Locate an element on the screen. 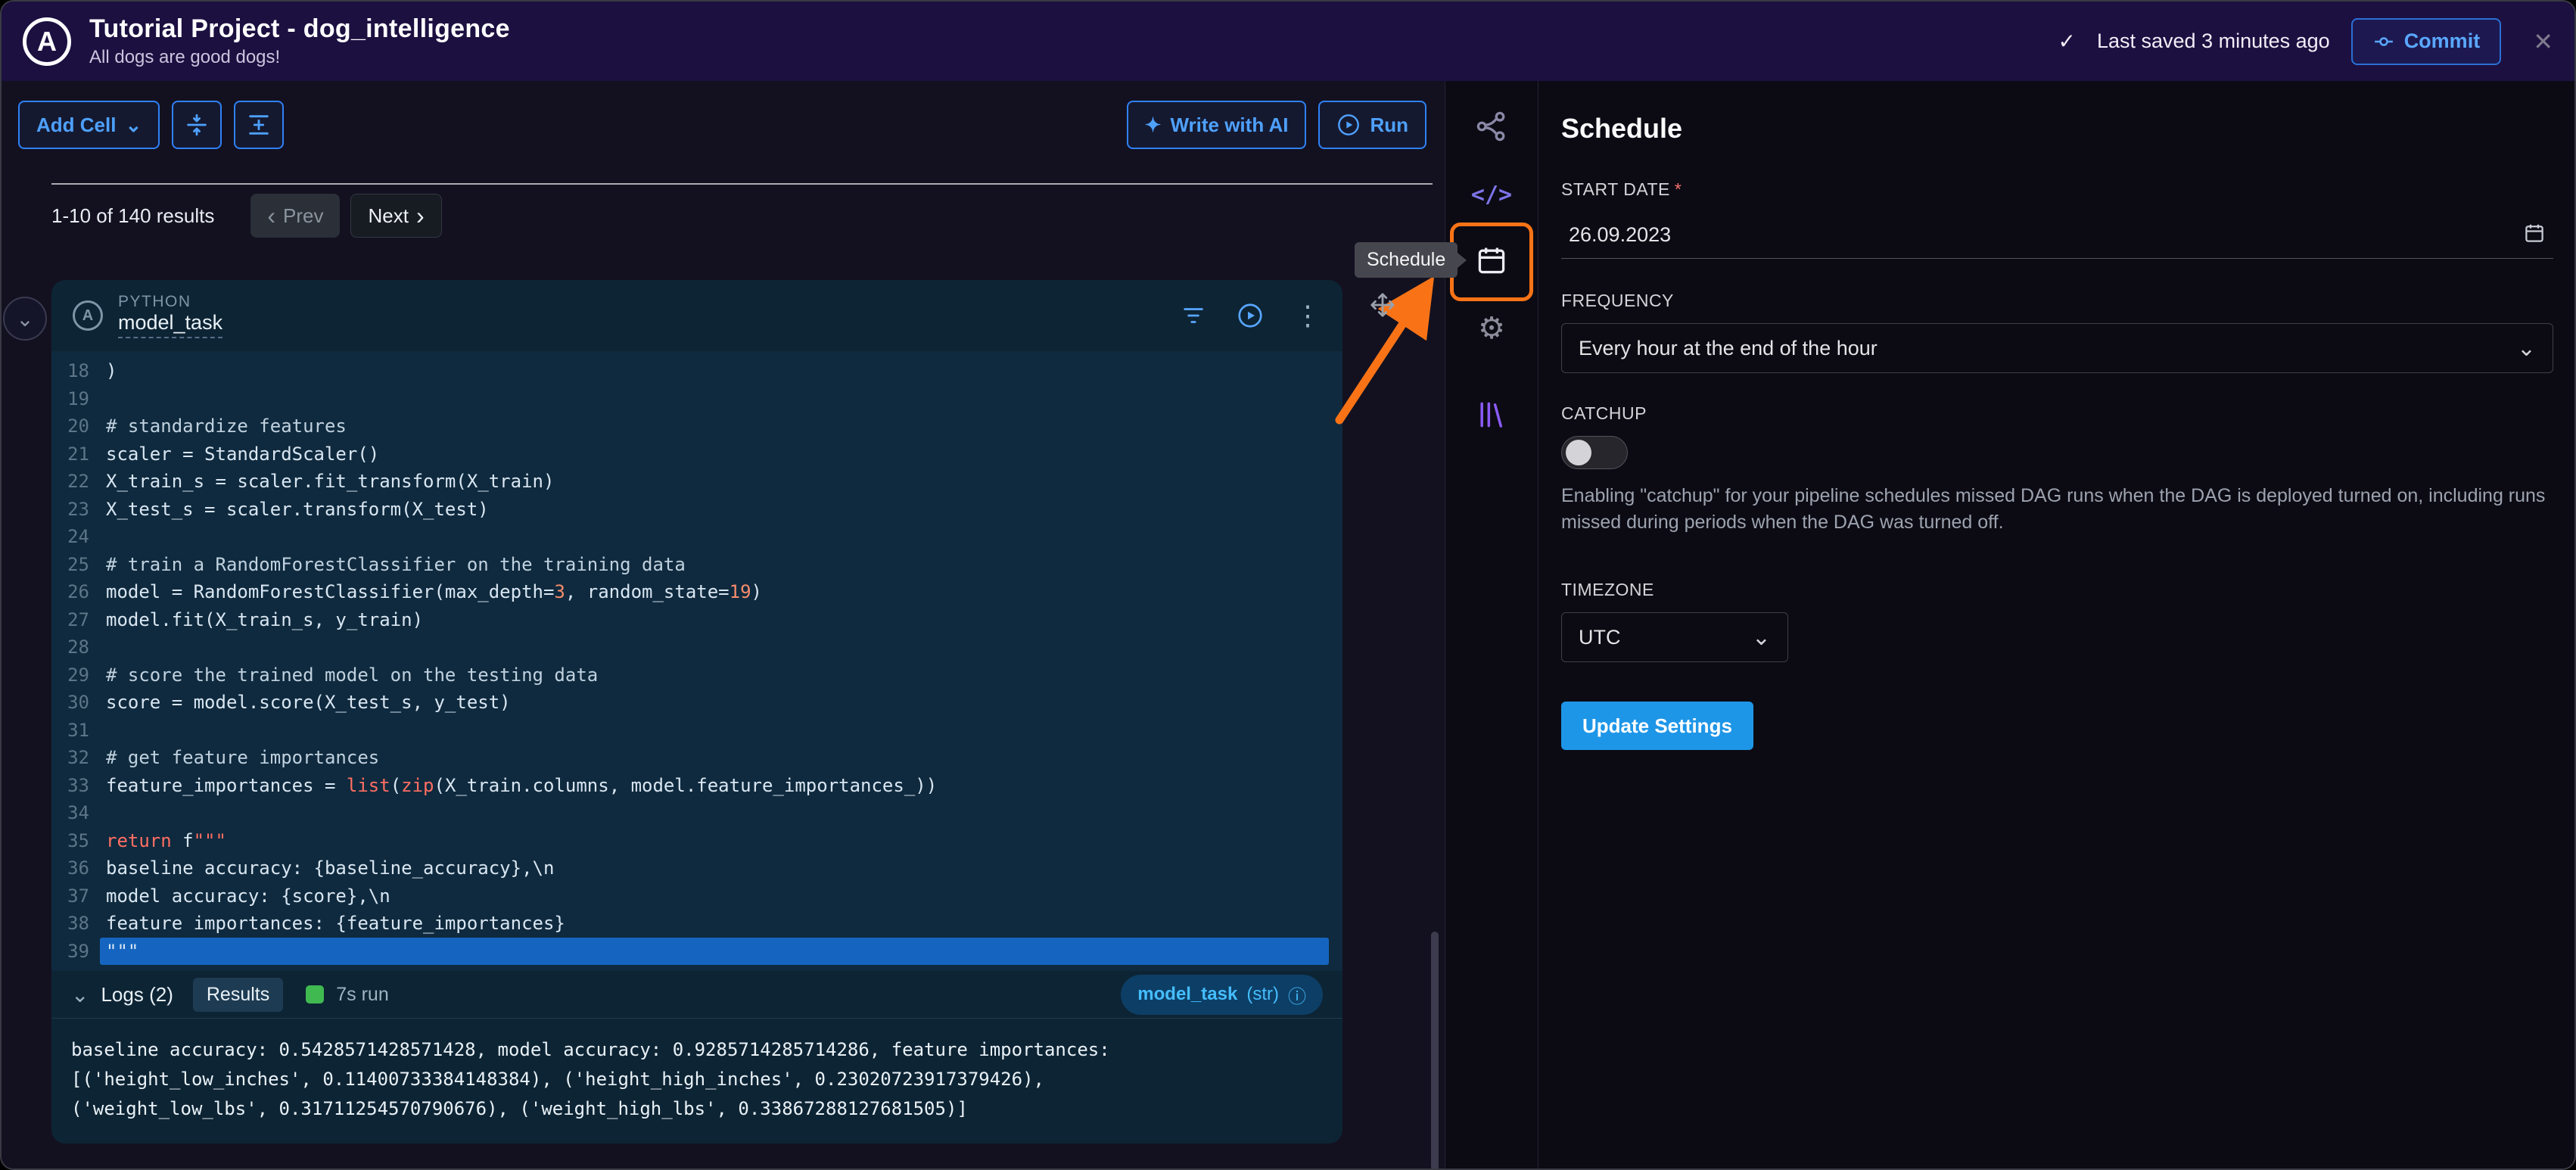  code-line: 19 is located at coordinates (690, 399).